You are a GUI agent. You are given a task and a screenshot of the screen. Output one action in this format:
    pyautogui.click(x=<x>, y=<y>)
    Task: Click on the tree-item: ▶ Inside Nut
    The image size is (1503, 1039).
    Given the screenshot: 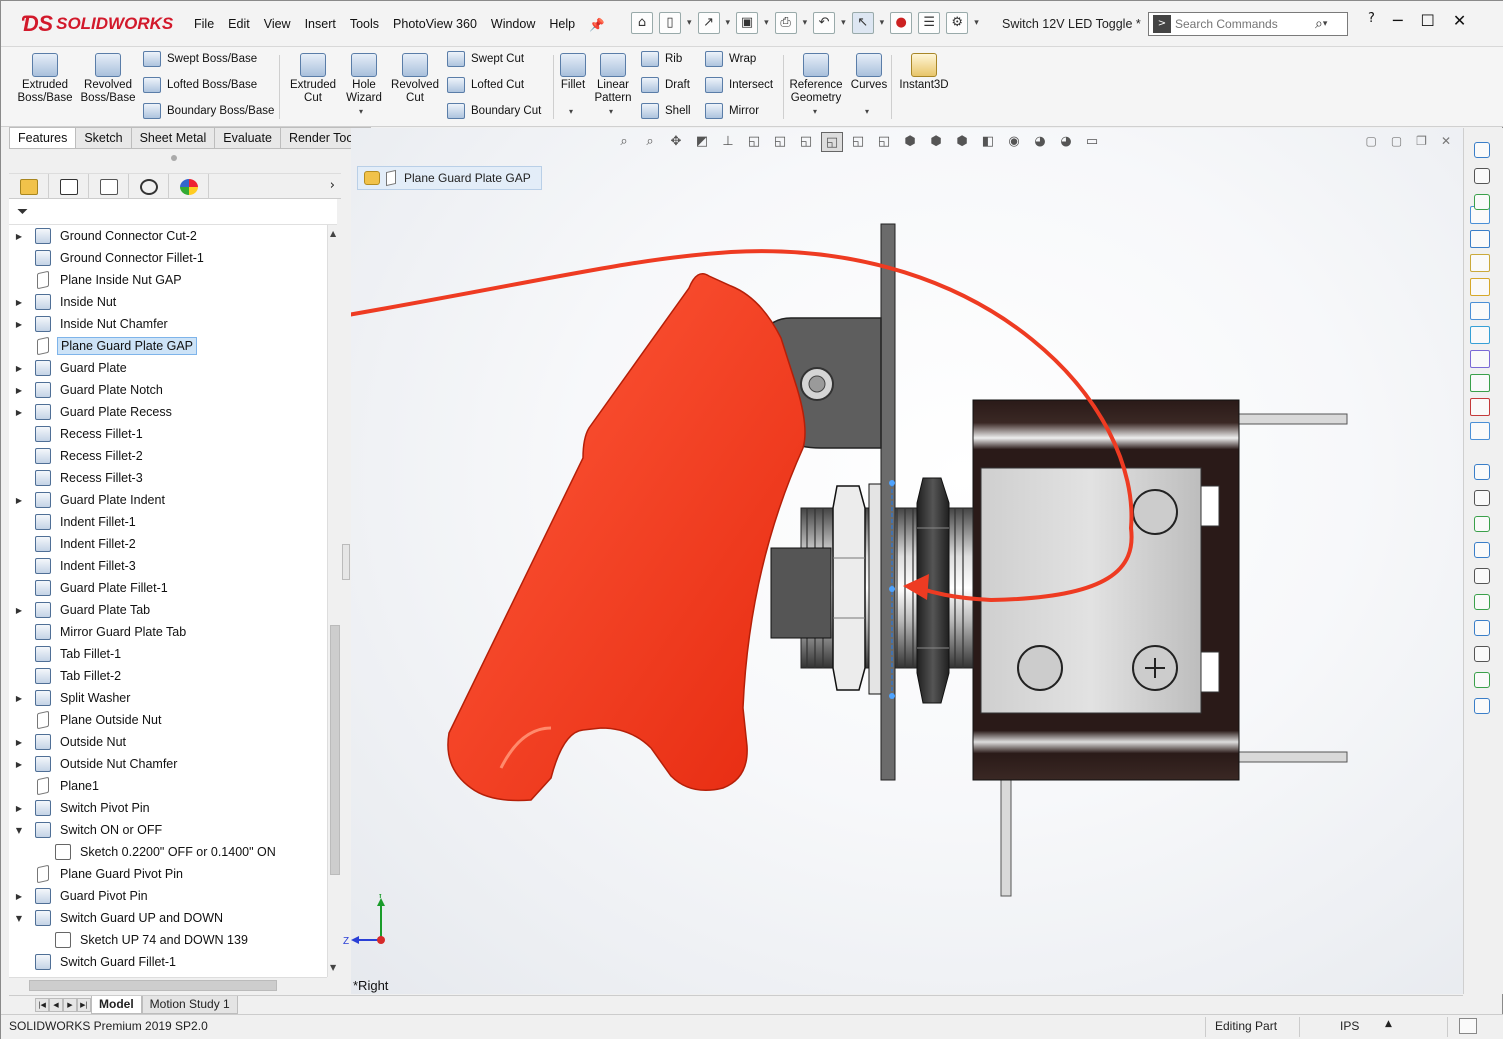 What is the action you would take?
    pyautogui.click(x=66, y=302)
    